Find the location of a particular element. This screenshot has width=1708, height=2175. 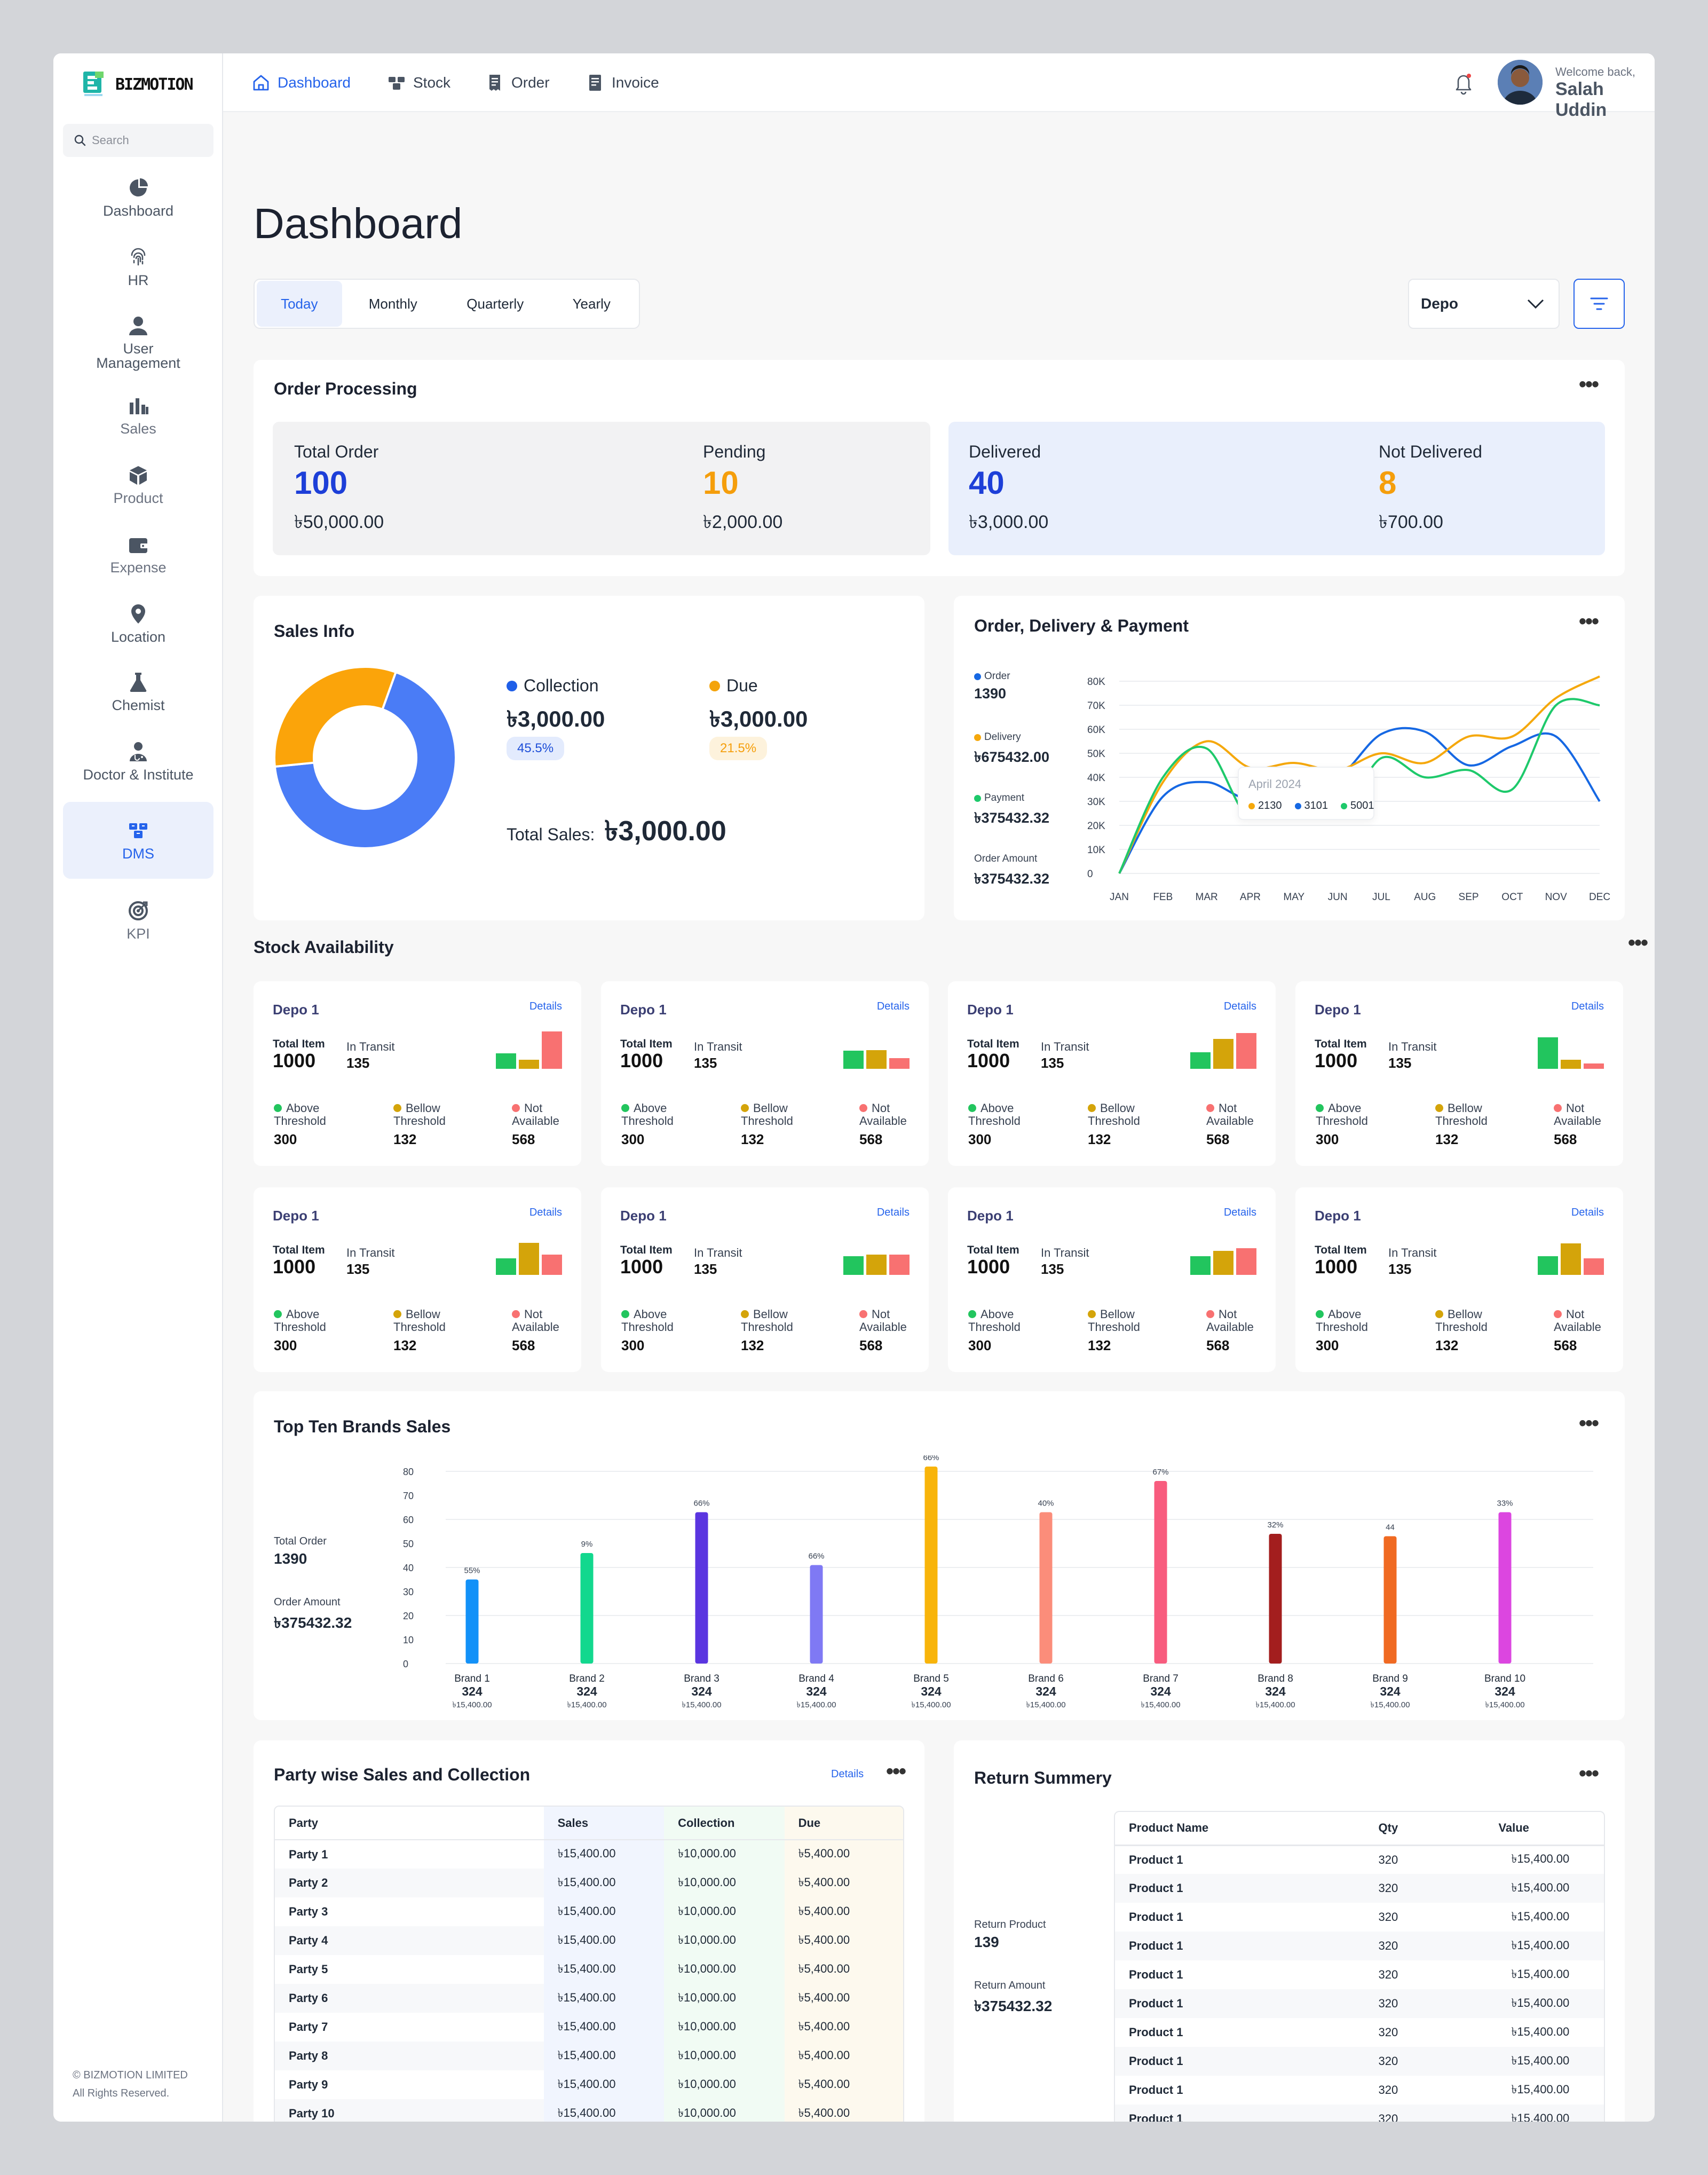

sidebar-item-dms: DMS is located at coordinates (138, 840).